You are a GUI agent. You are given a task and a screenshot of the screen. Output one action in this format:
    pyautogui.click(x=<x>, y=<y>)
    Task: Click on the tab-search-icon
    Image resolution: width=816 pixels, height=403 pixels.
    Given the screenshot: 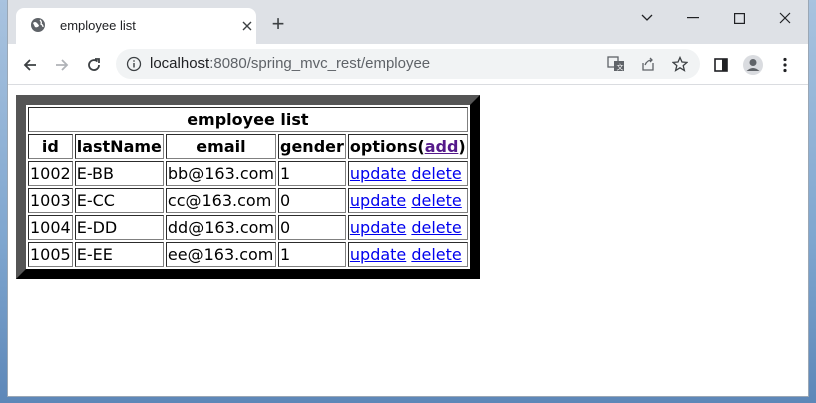 What is the action you would take?
    pyautogui.click(x=647, y=18)
    